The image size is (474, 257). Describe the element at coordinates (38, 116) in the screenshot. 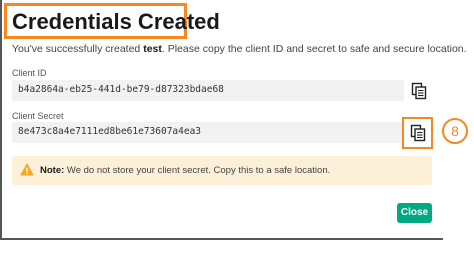

I see `client-secret-label: Client Secret` at that location.